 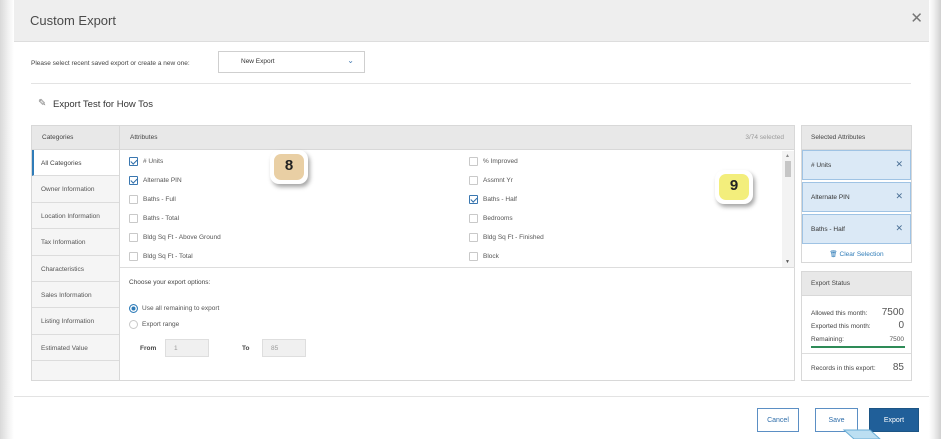 What do you see at coordinates (144, 137) in the screenshot?
I see `attributes-header-label: Attributes` at bounding box center [144, 137].